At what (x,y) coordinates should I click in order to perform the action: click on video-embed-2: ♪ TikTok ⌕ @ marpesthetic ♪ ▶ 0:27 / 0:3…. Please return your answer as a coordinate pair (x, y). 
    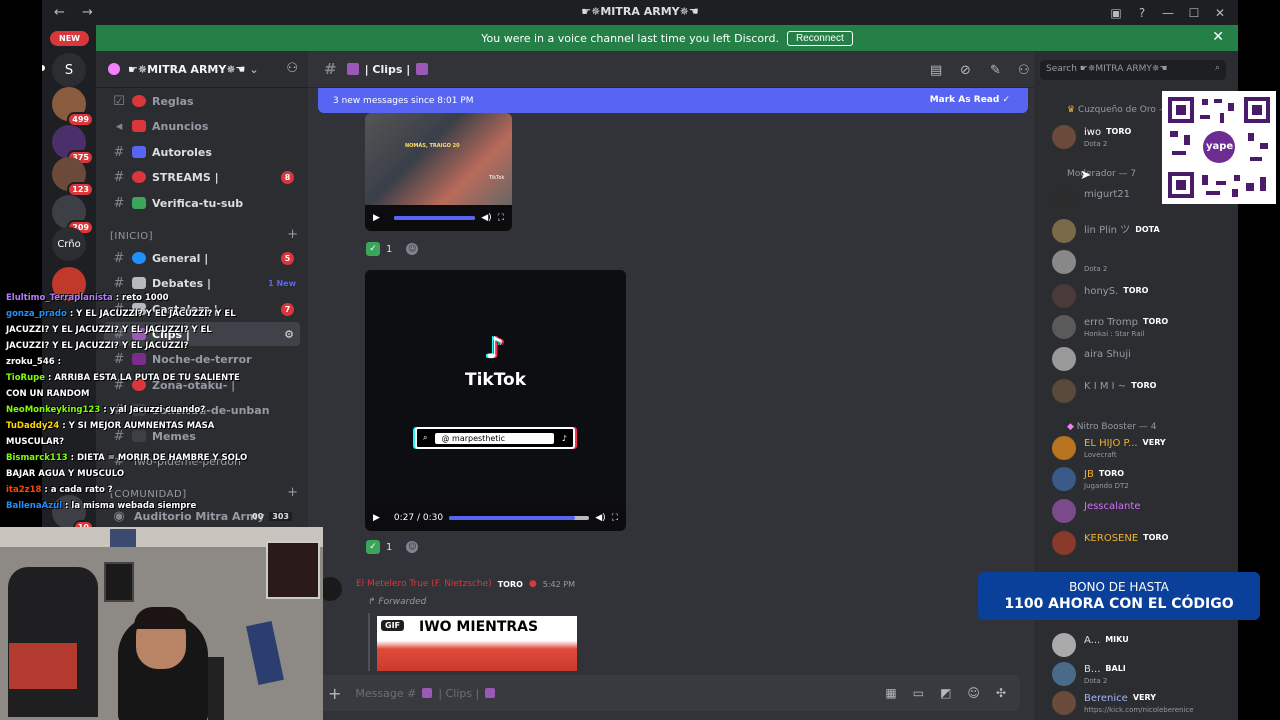
    Looking at the image, I should click on (495, 400).